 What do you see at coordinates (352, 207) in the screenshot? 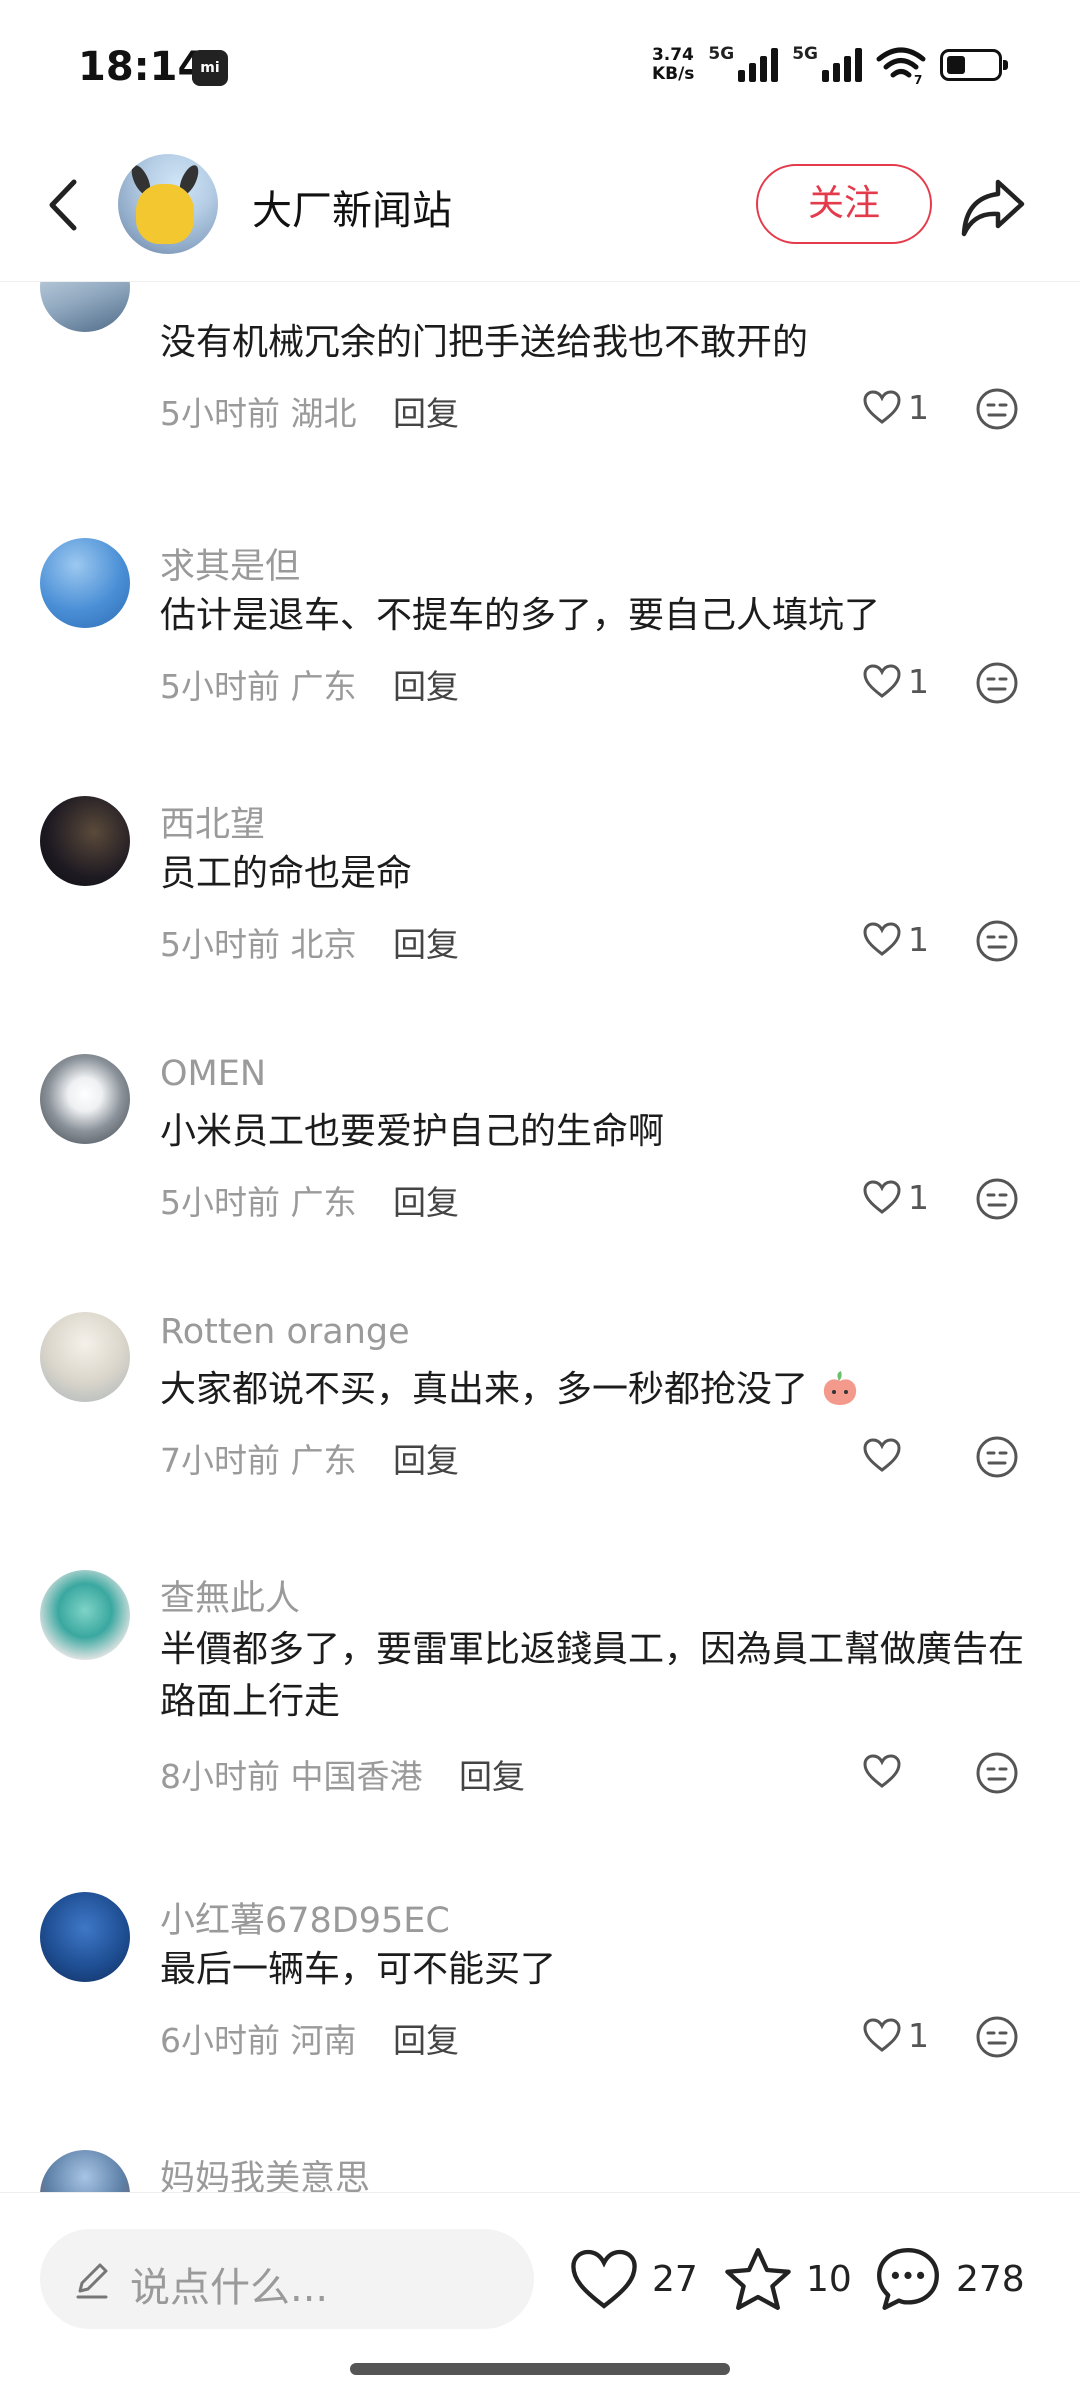
I see `account-name: 大厂新闻站` at bounding box center [352, 207].